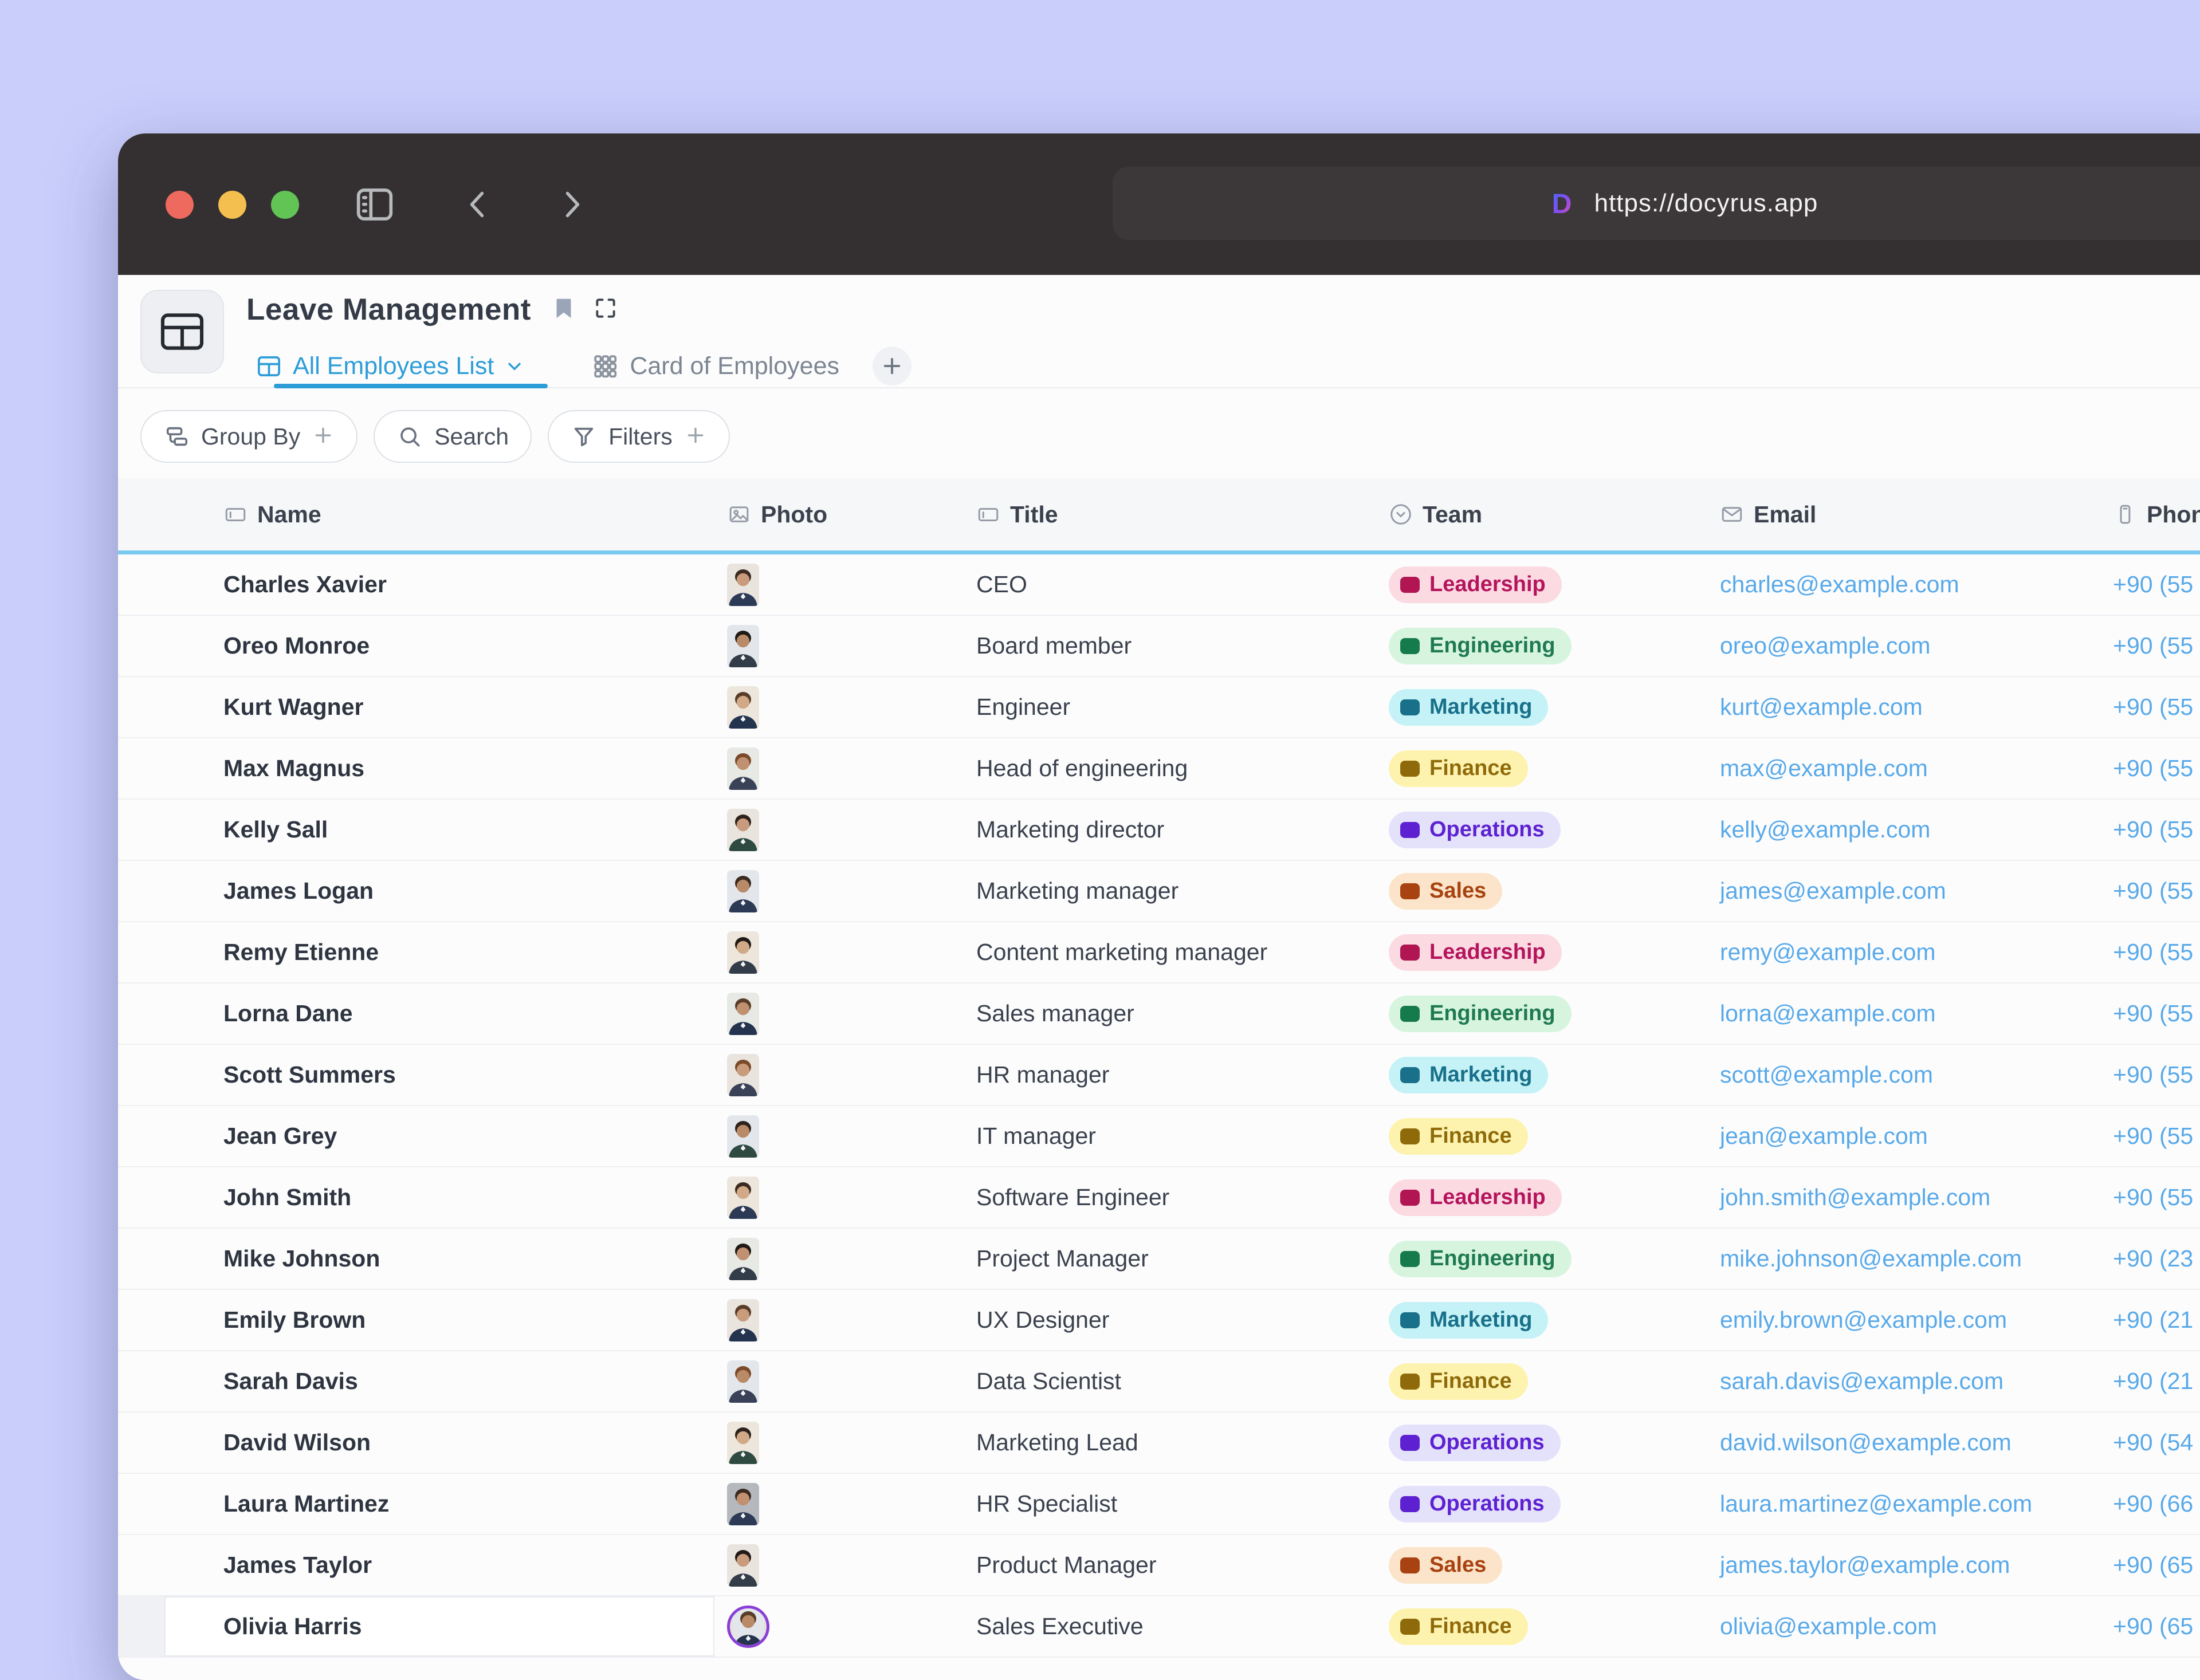  I want to click on bookmark-icon, so click(564, 309).